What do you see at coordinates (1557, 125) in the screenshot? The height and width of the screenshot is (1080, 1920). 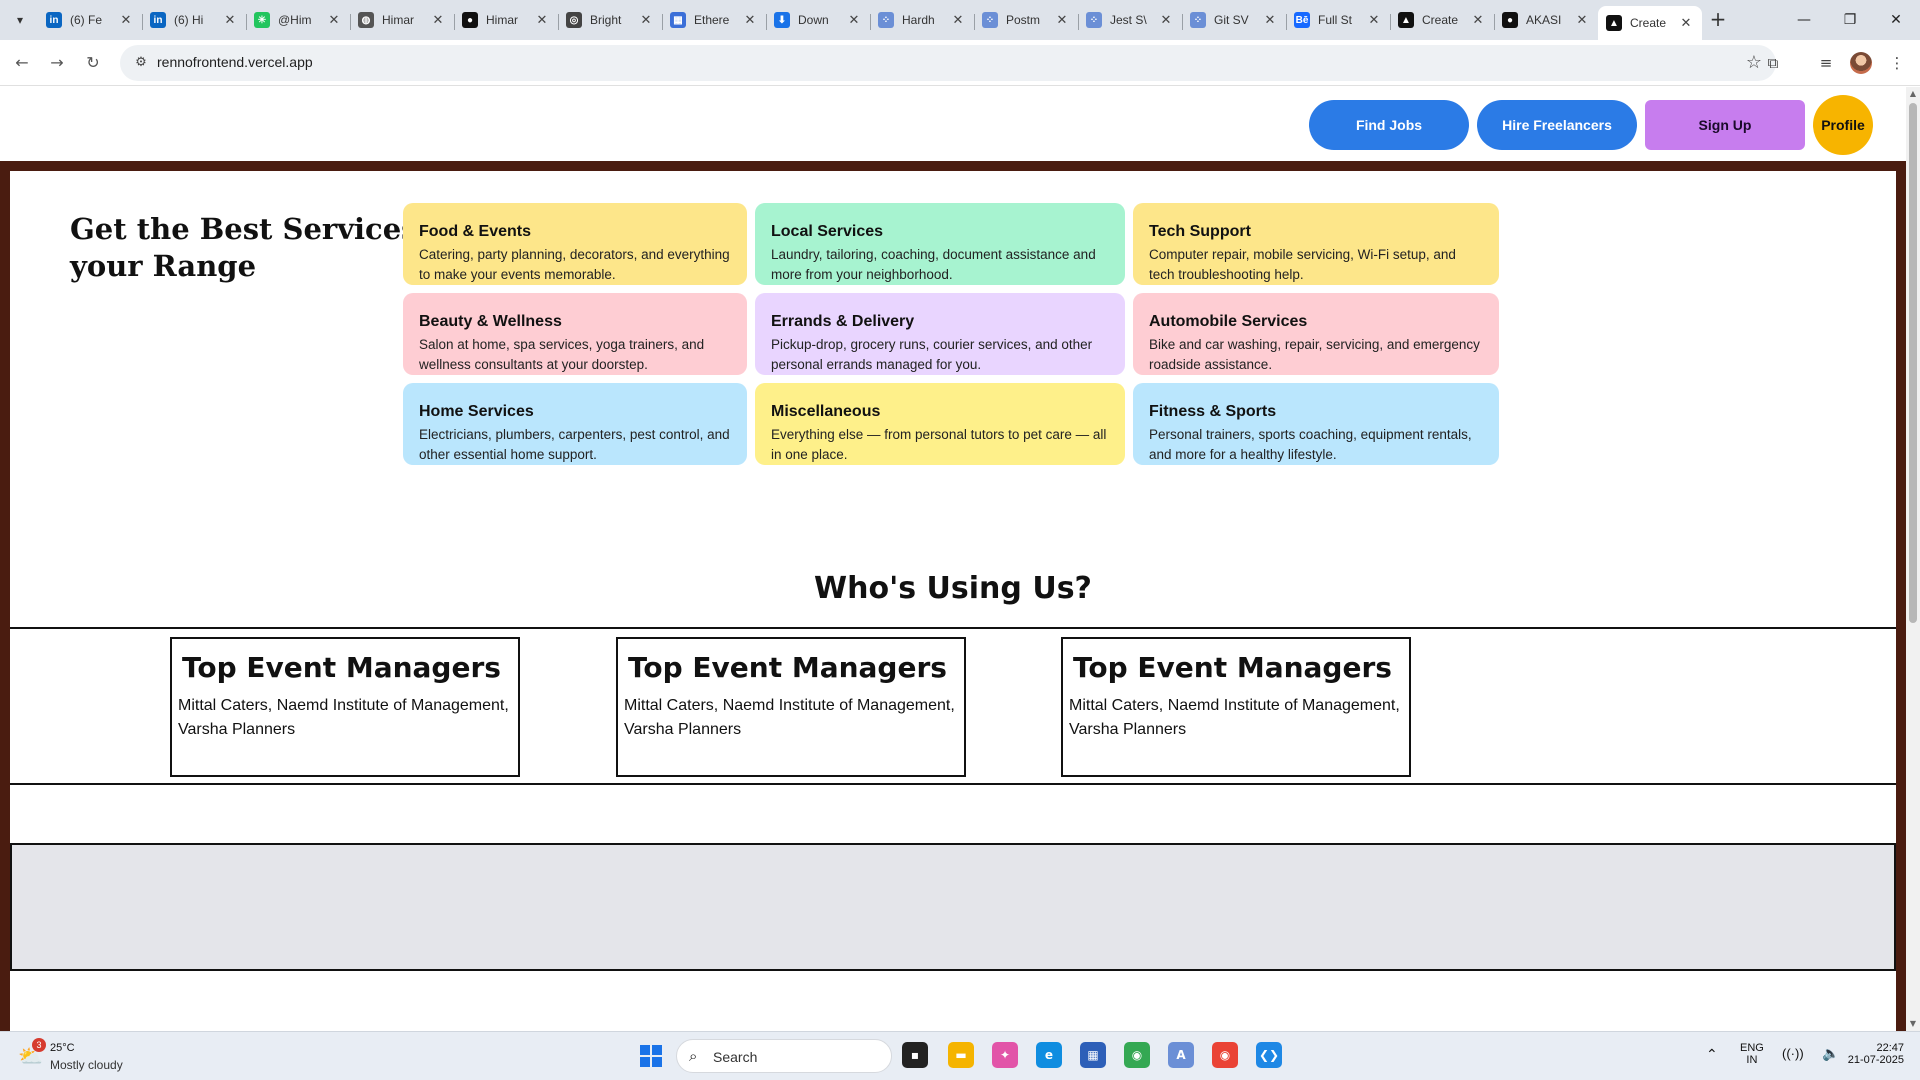 I see `hire-freelancers-button: Hire Freelancers` at bounding box center [1557, 125].